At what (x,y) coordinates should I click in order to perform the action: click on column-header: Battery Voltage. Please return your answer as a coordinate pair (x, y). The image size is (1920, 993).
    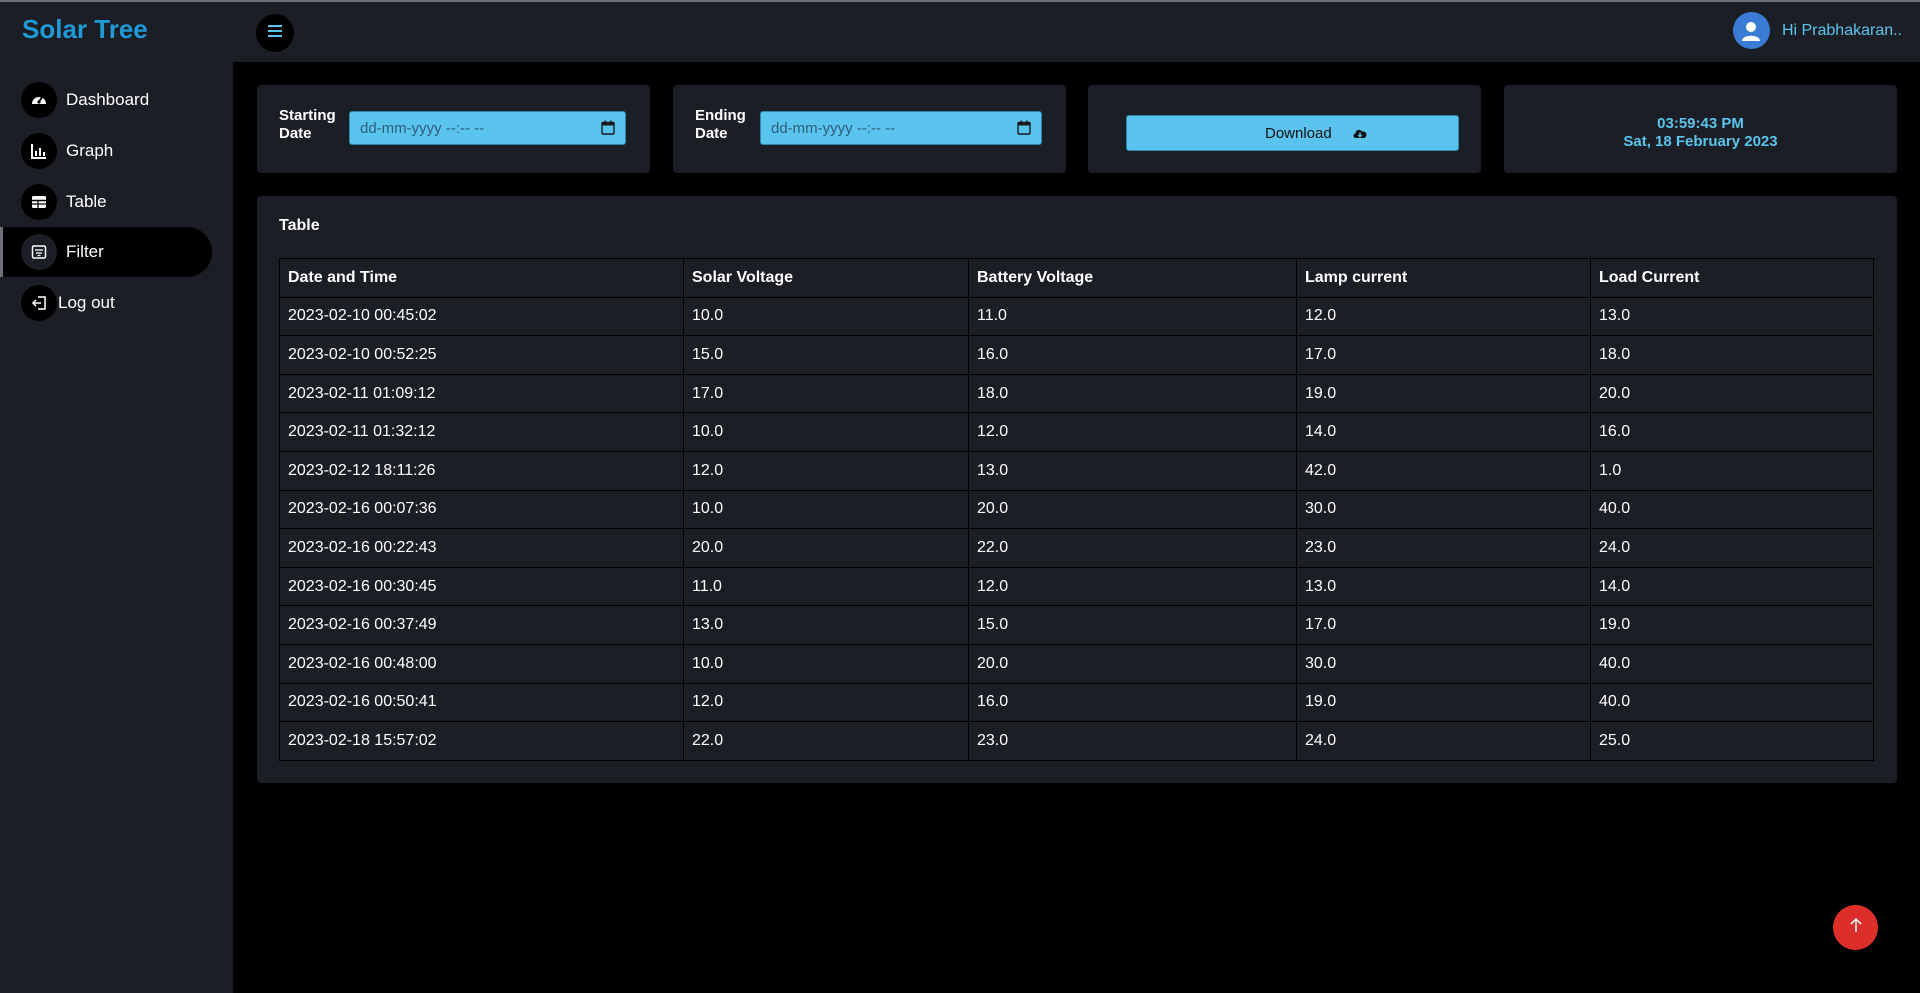
    Looking at the image, I should click on (1132, 278).